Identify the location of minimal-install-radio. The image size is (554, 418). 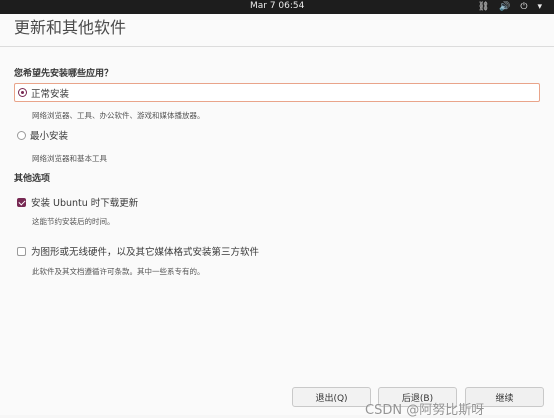
(21, 135).